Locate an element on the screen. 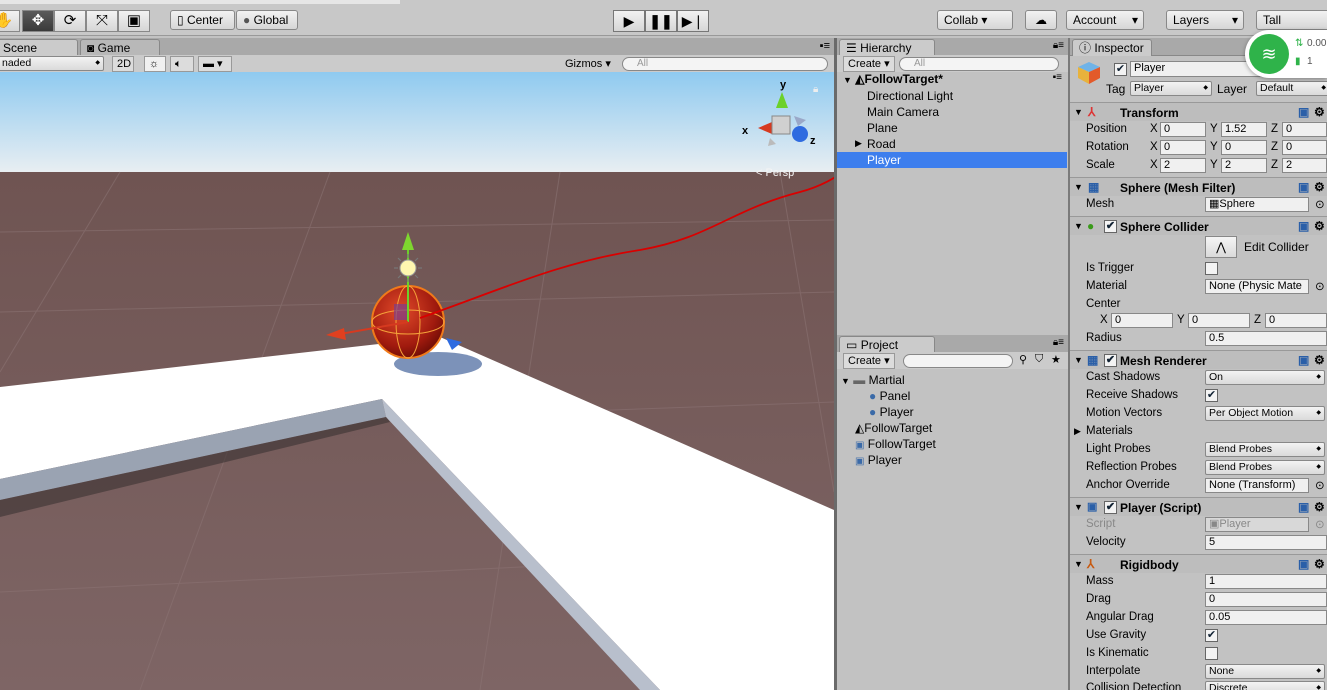 The width and height of the screenshot is (1327, 690). project-menu-icon: 🔒︎≡ is located at coordinates (1058, 342).